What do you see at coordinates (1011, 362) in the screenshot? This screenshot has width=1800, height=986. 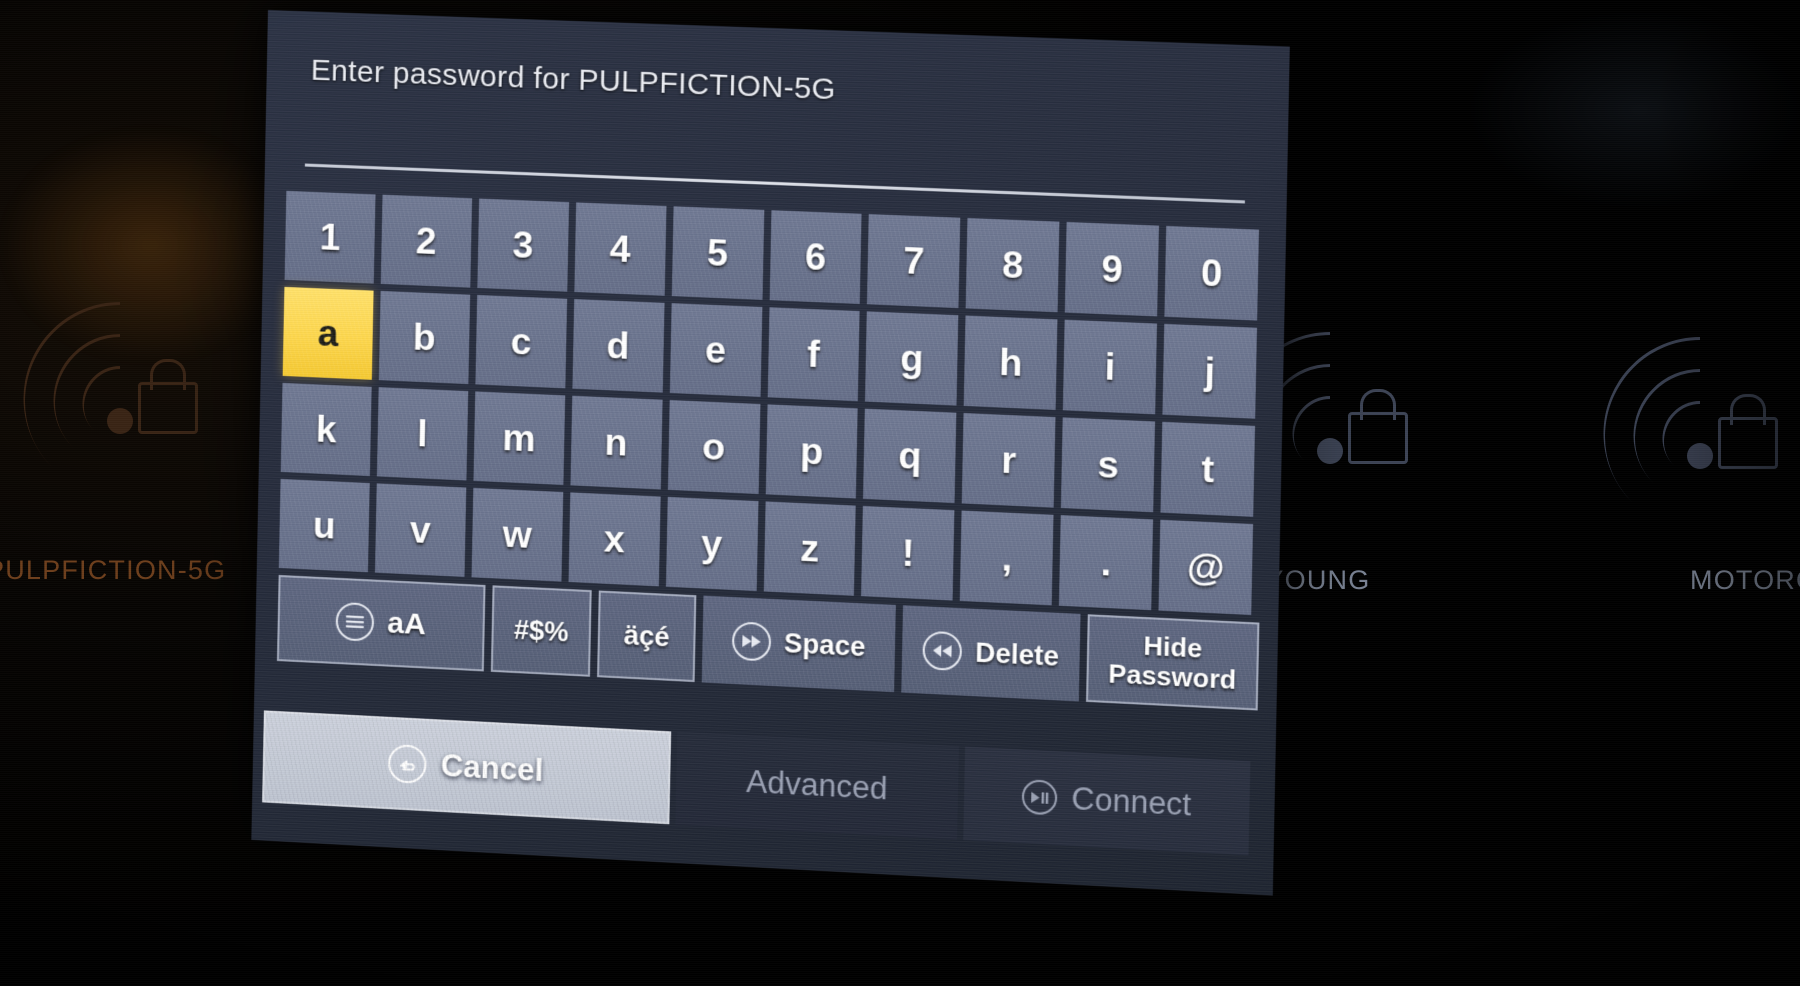 I see `key-h: h` at bounding box center [1011, 362].